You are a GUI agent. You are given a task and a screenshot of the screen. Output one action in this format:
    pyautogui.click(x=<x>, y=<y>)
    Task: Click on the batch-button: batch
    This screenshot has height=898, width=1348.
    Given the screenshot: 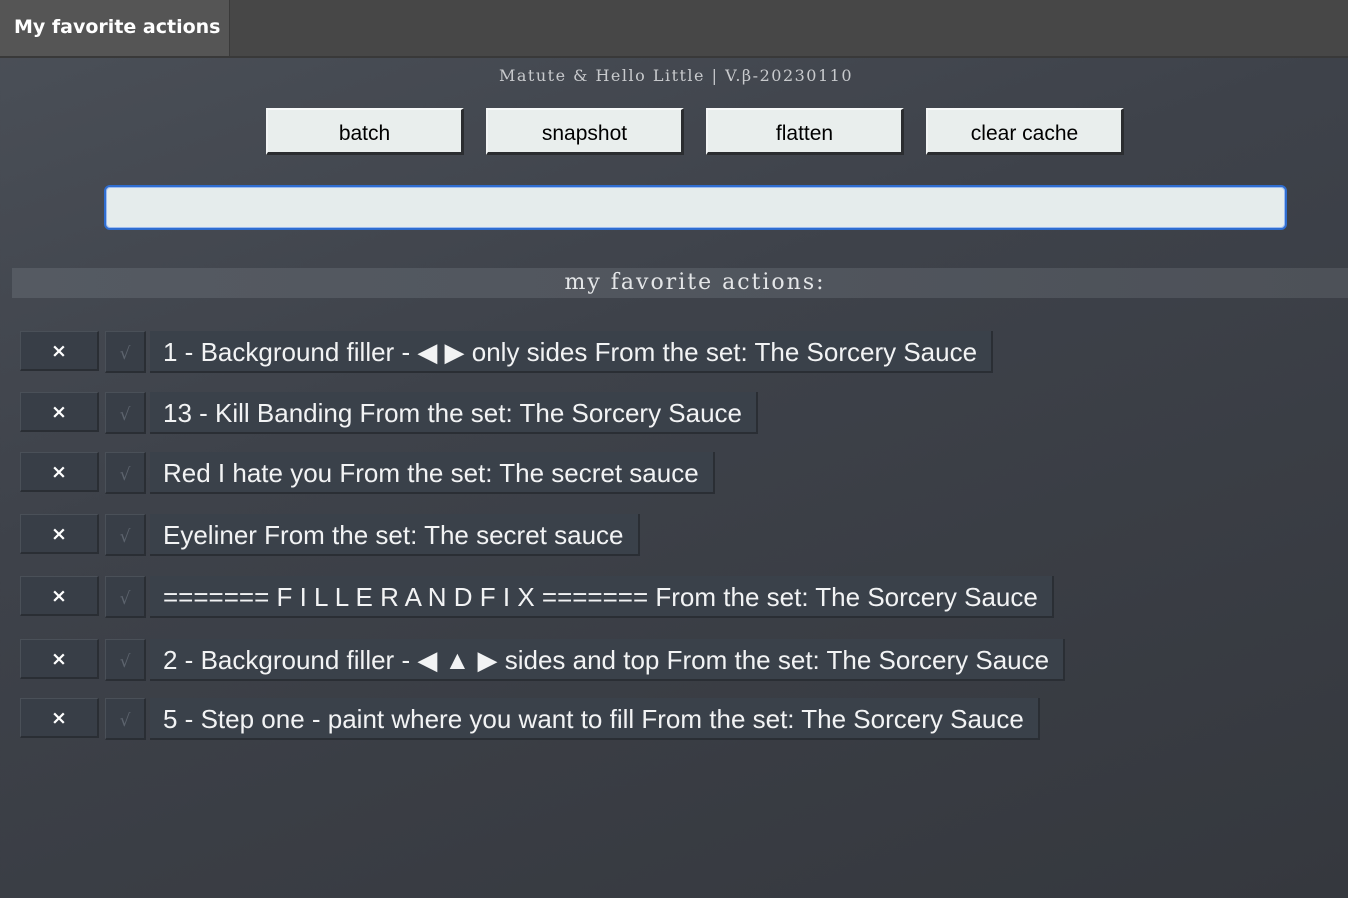 What is the action you would take?
    pyautogui.click(x=365, y=131)
    